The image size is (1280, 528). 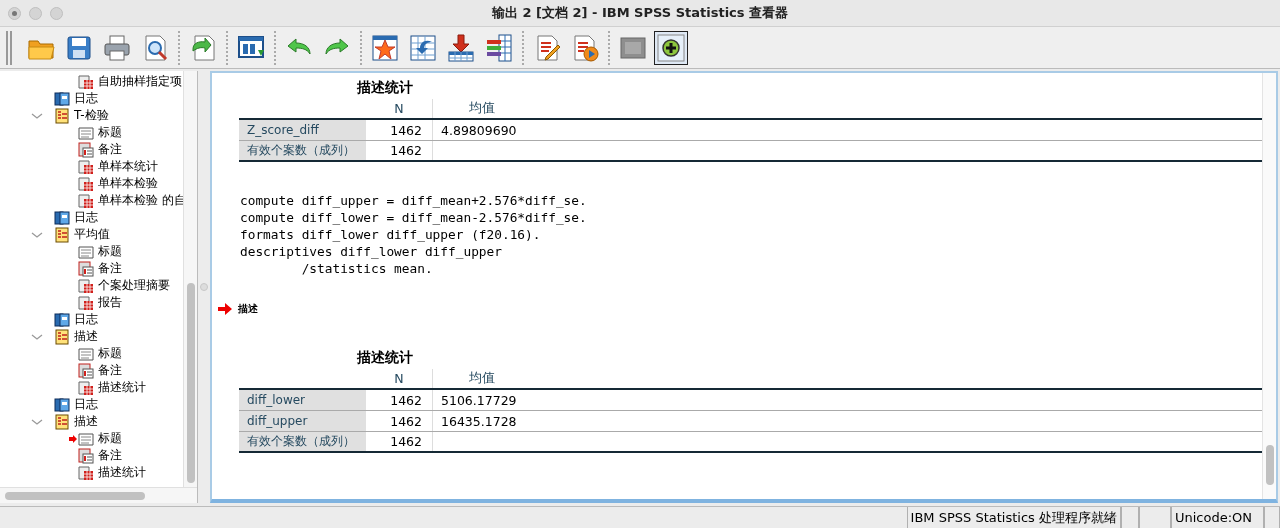 I want to click on table-cell-text: 16435.1728, so click(x=479, y=421).